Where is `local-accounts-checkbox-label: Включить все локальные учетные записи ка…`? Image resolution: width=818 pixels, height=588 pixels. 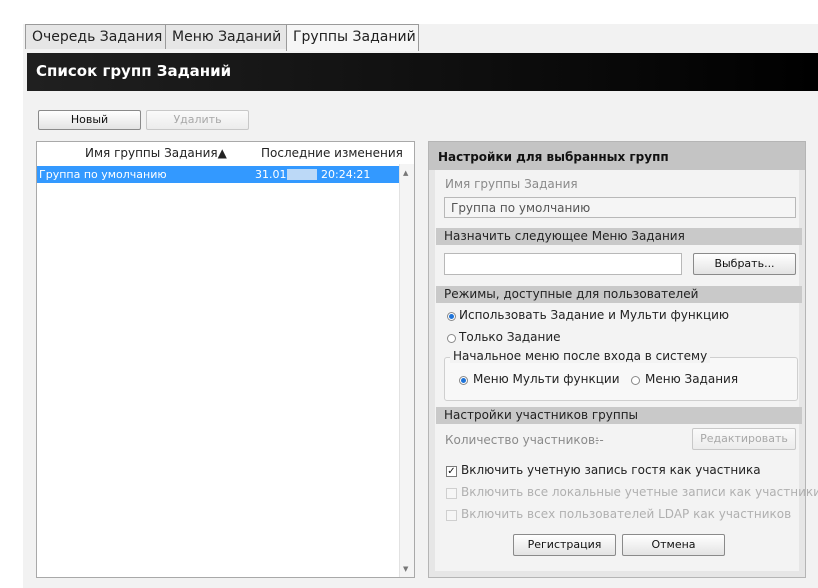 local-accounts-checkbox-label: Включить все локальные учетные записи ка… is located at coordinates (639, 492).